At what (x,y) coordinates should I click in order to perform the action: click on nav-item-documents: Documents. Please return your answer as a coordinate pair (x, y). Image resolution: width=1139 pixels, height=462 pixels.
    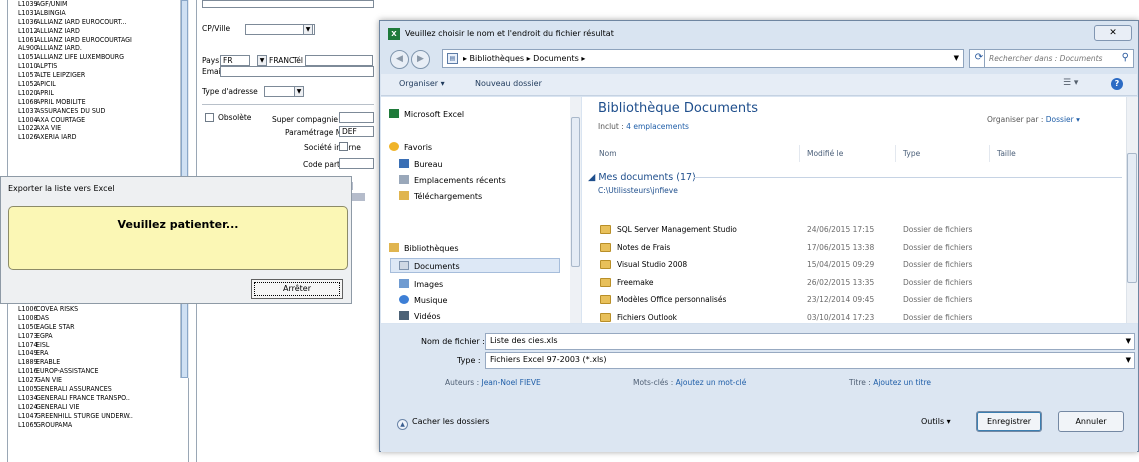
    Looking at the image, I should click on (429, 266).